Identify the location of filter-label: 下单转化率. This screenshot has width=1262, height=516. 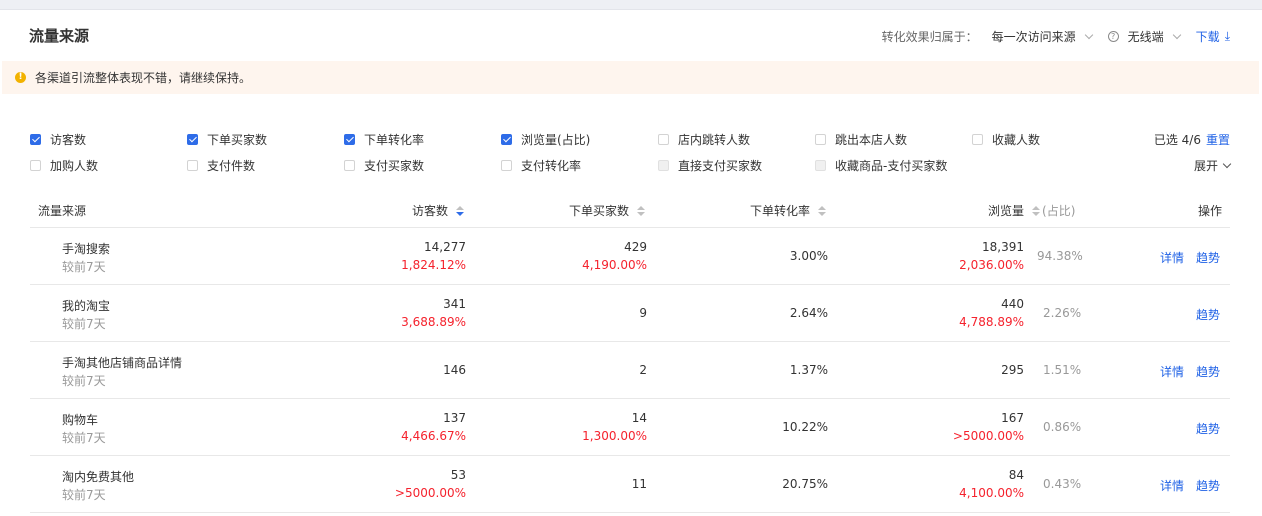
(394, 140).